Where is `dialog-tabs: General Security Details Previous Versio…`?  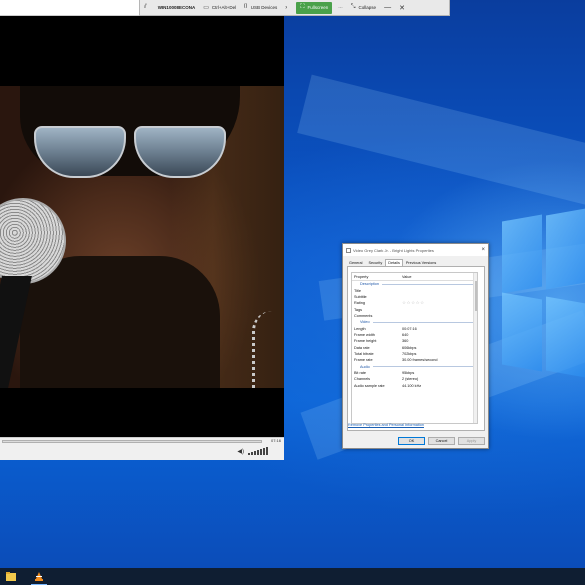
dialog-tabs: General Security Details Previous Versio… is located at coordinates (415, 261).